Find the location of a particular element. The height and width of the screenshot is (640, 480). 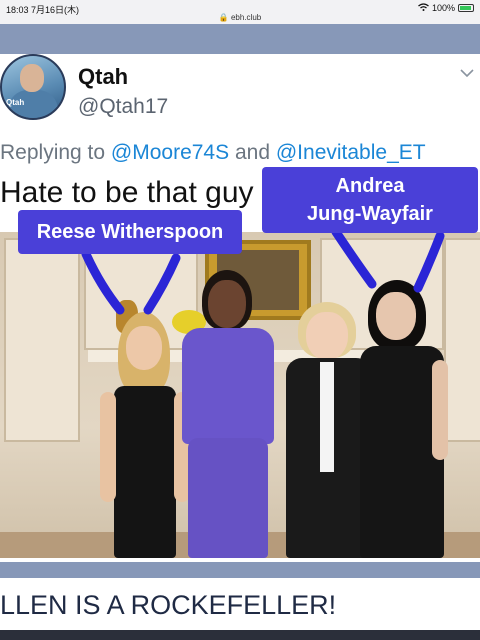

reply-prefix: Replying to is located at coordinates (53, 152).